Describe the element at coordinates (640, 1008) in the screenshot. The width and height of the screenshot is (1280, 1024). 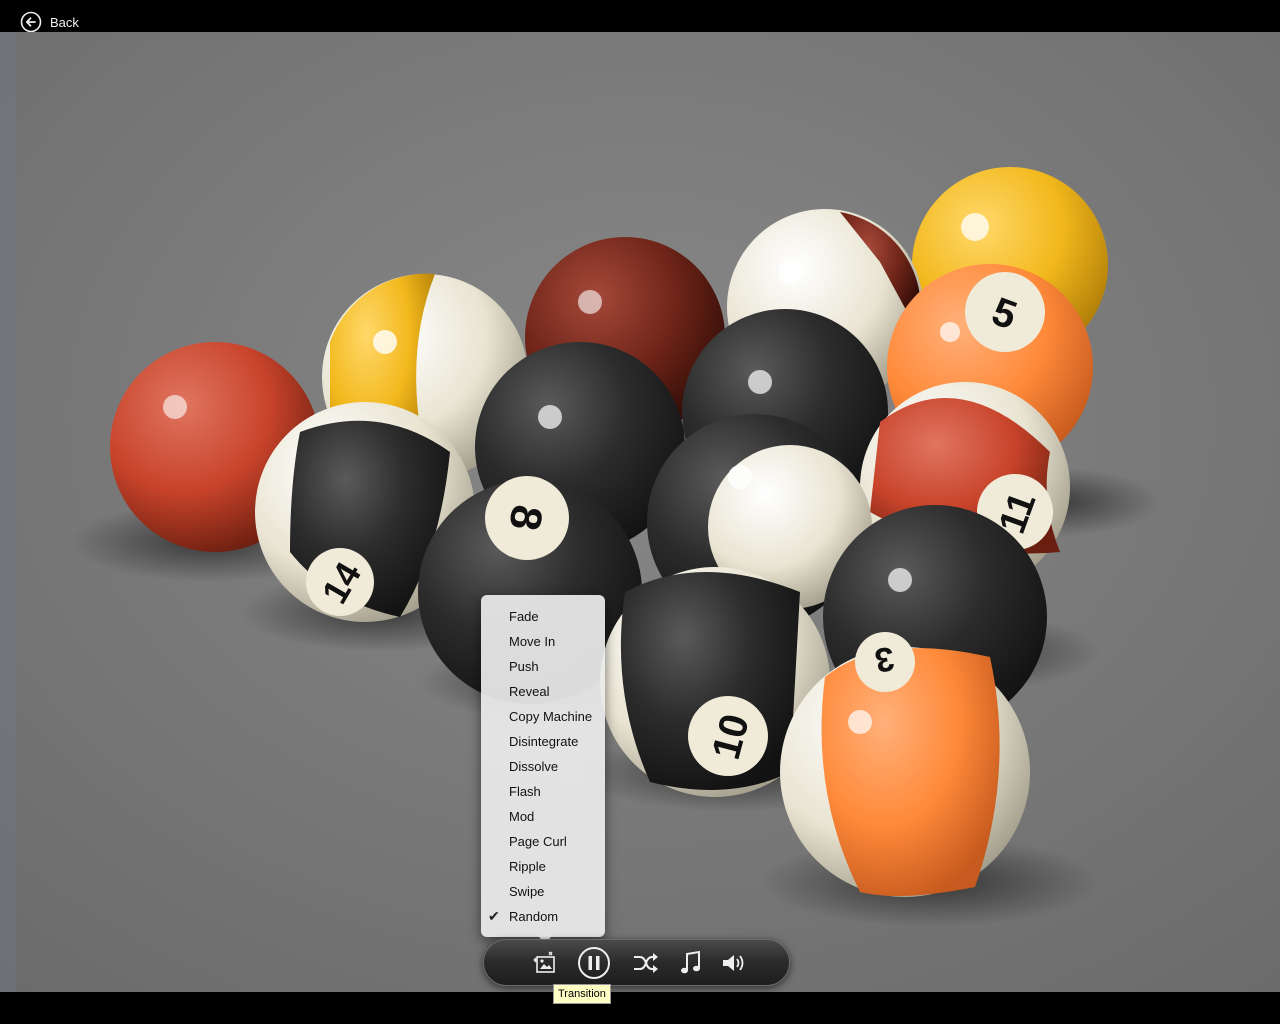
I see `bottom-bar` at that location.